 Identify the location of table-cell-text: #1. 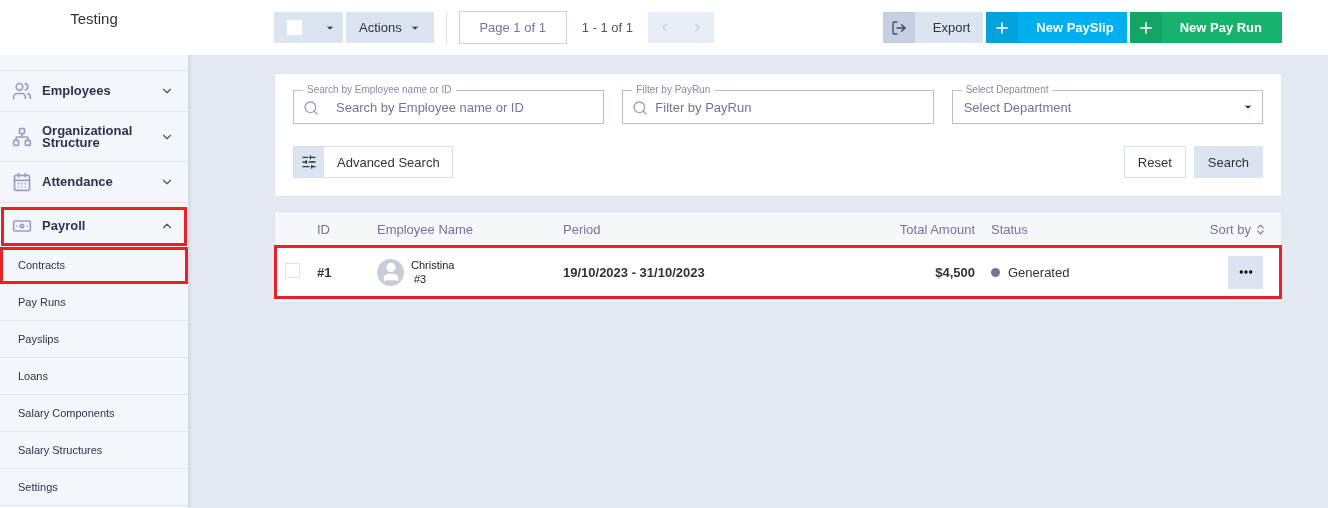
(325, 272).